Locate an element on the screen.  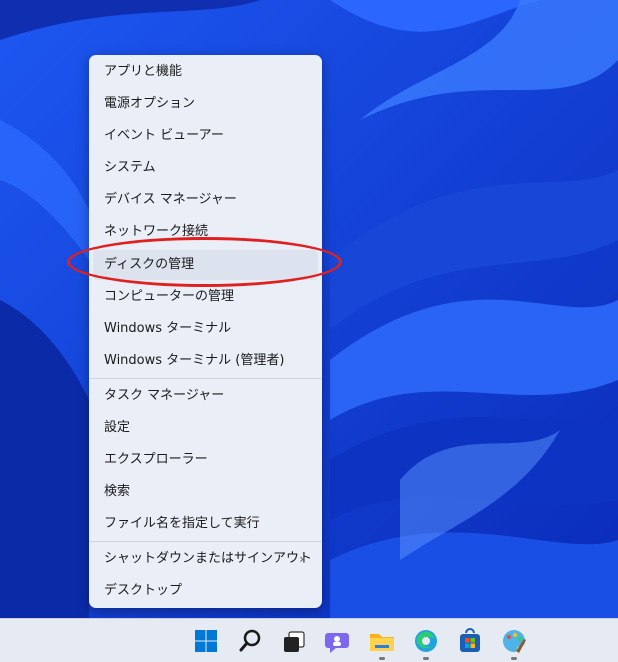
menu-item-disk-management: ディスクの管理 is located at coordinates (205, 265).